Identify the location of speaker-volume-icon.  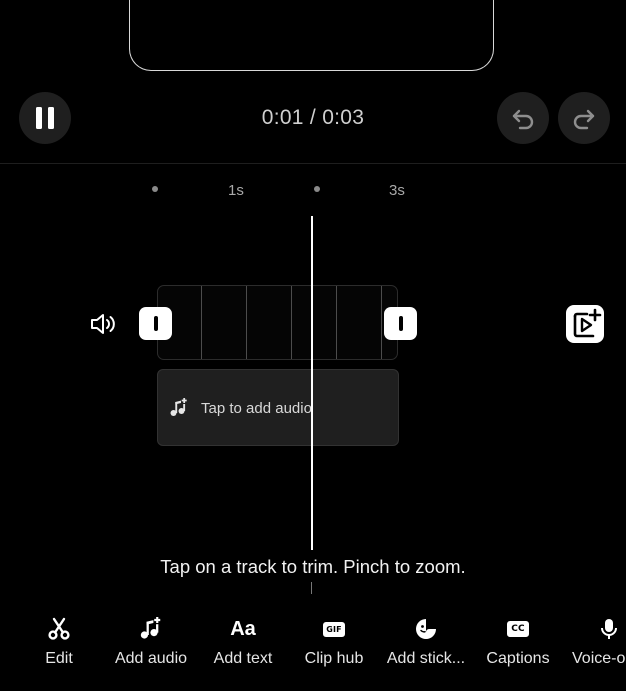
(103, 324).